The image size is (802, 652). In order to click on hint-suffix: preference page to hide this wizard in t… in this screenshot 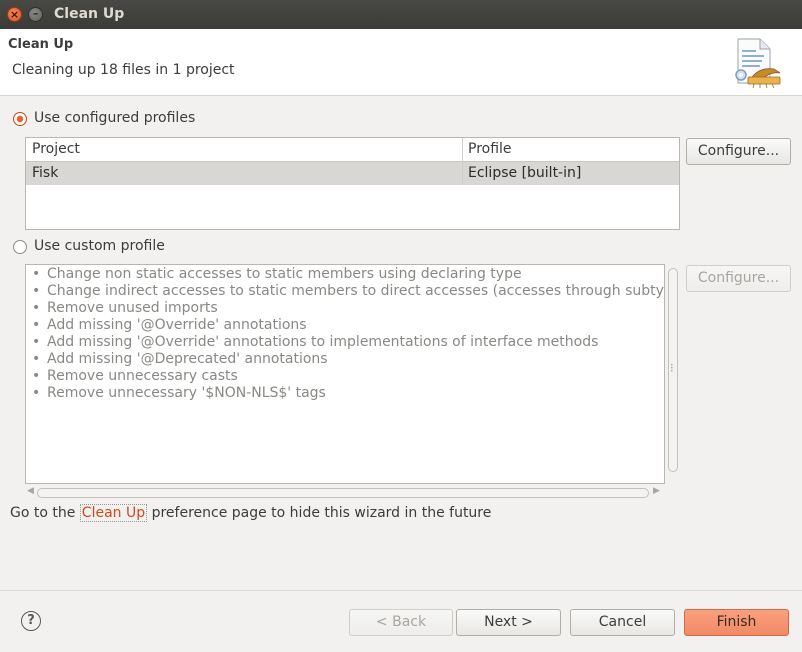, I will do `click(319, 513)`.